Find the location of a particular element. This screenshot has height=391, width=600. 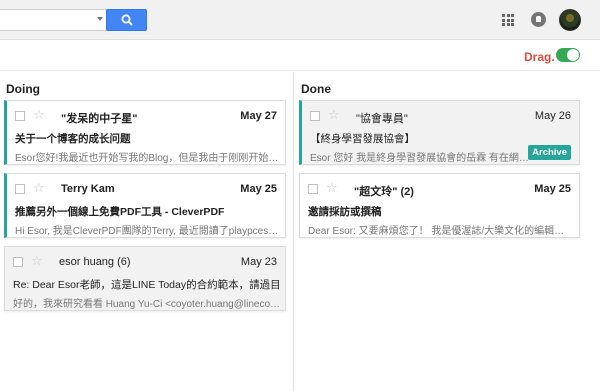

sender-name: "发呆的中子星" is located at coordinates (99, 119).